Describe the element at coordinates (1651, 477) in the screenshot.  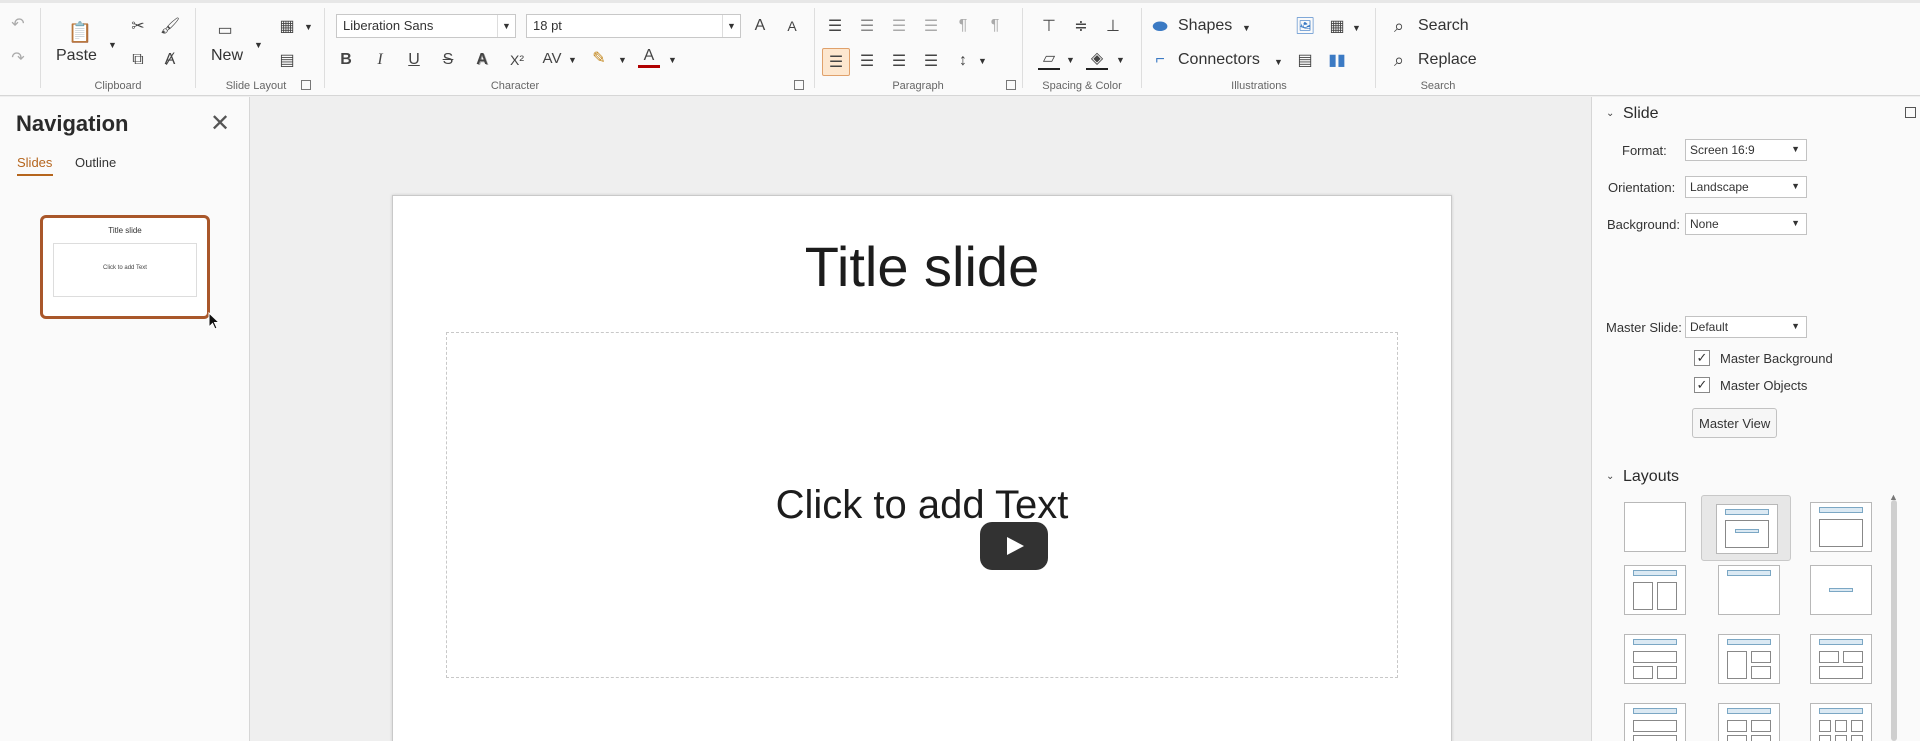
I see `layouts-section-title: Layouts` at that location.